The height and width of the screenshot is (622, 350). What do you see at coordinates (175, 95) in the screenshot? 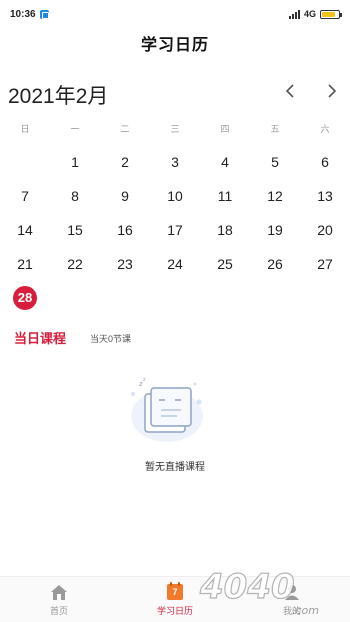
I see `month-row: 2021年2月` at bounding box center [175, 95].